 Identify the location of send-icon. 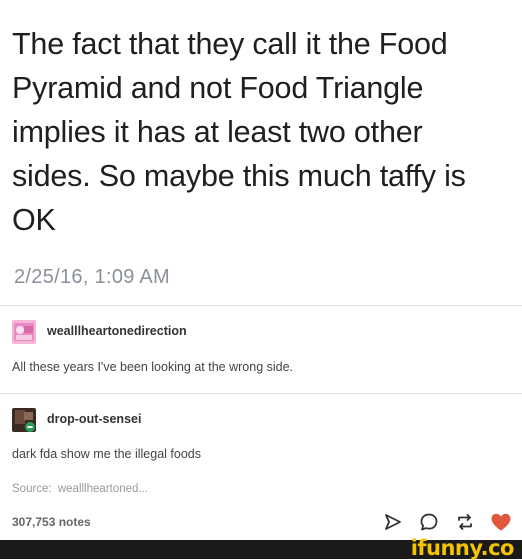
(393, 522).